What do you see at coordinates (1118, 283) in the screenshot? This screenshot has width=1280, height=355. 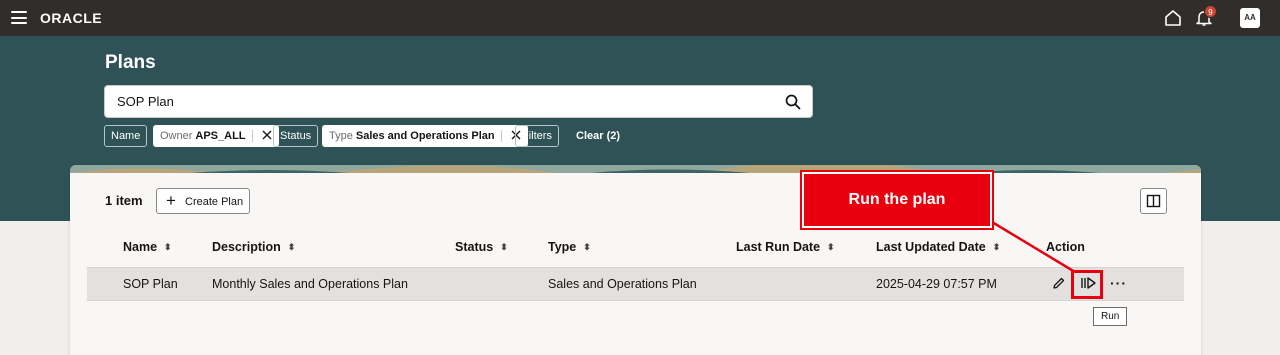 I see `more-actions-icon: ···` at bounding box center [1118, 283].